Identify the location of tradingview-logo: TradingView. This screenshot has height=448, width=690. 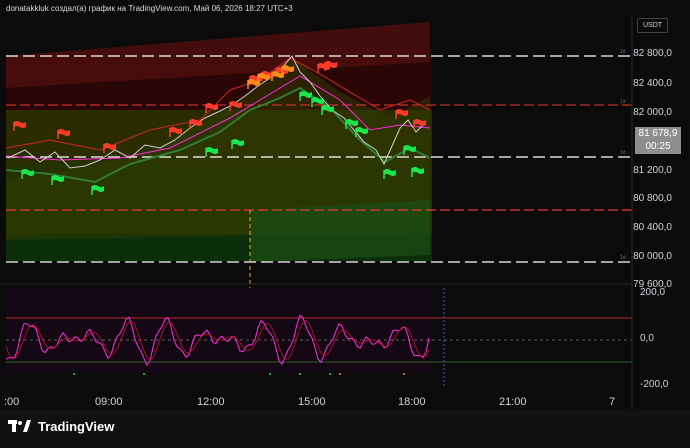
(61, 426).